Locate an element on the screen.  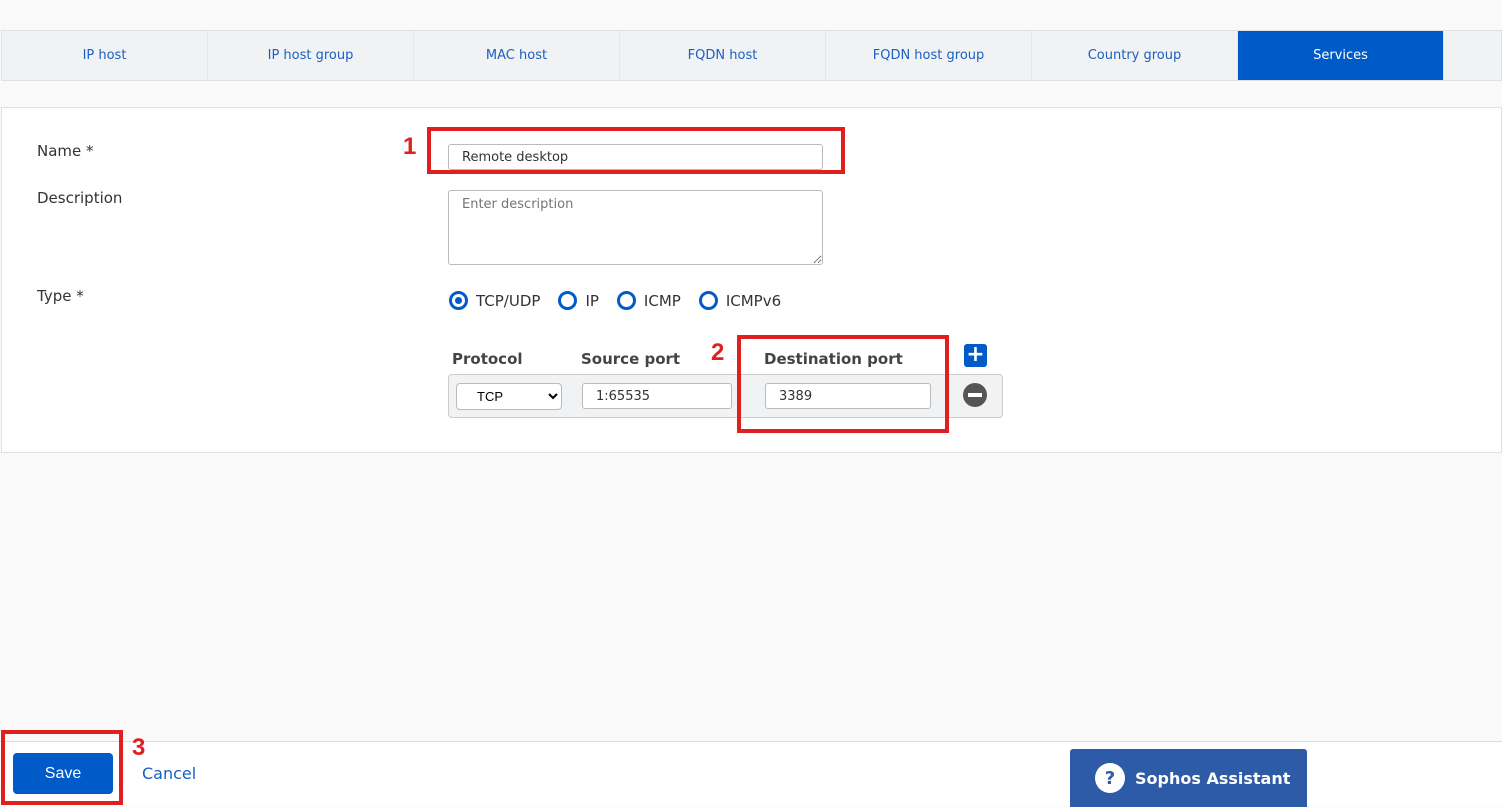
footer-bar: Save Cancel ? Sophos Assistant is located at coordinates (751, 774).